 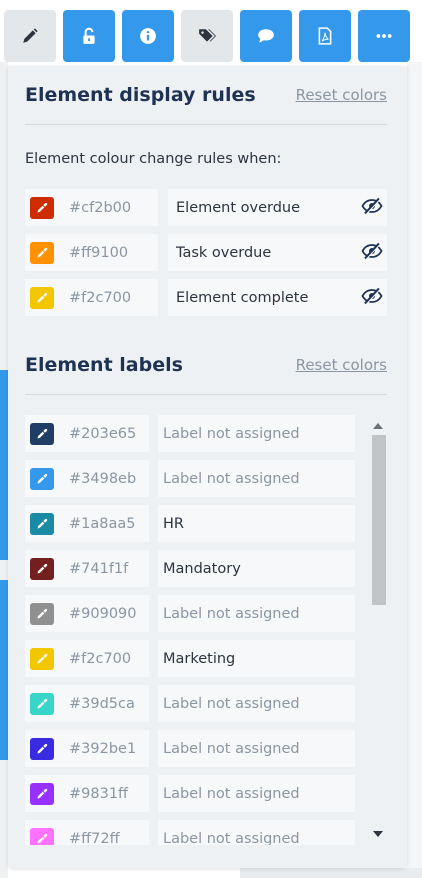 What do you see at coordinates (414, 470) in the screenshot?
I see `background-right-strip` at bounding box center [414, 470].